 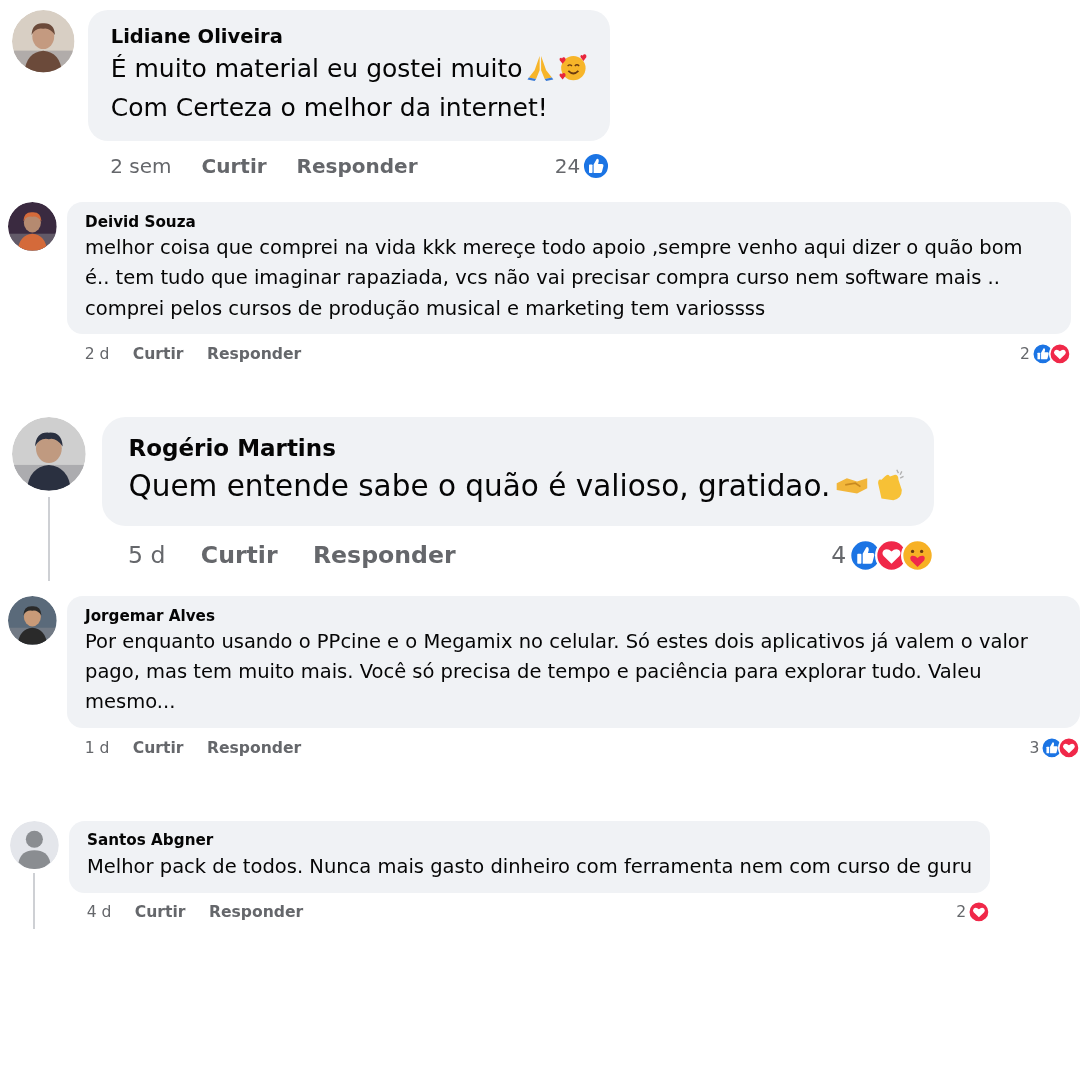 What do you see at coordinates (530, 866) in the screenshot?
I see `comment-text: Melhor pack de todos. Nunca mais gasto dinheiro com ferramenta nem com curso de guru` at bounding box center [530, 866].